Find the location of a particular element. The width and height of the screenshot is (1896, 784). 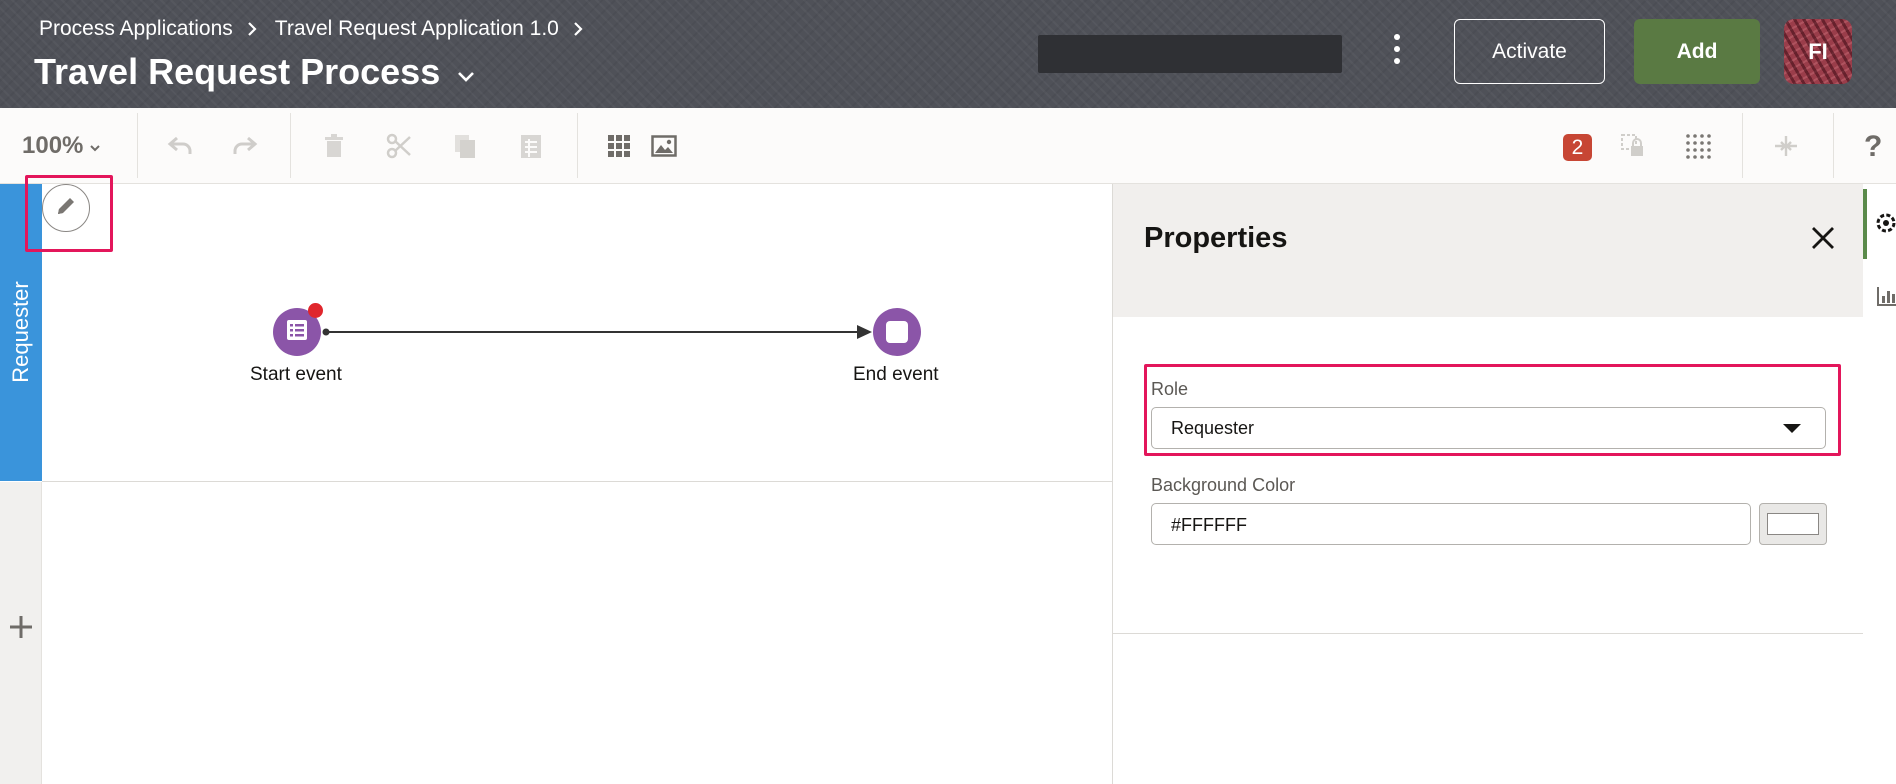

more-options-icon is located at coordinates (1397, 49).